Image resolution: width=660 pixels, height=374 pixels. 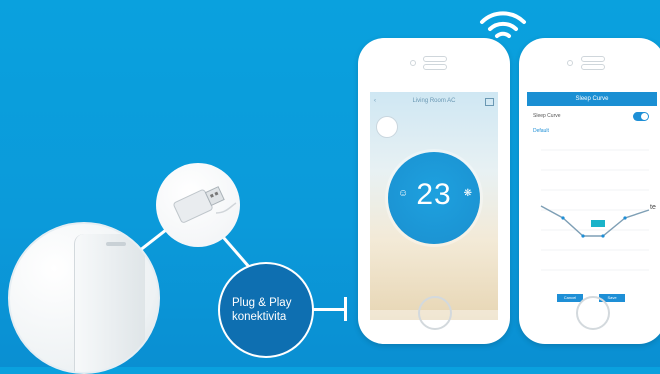 I want to click on plug-and-play-callout: Plug & Play konektivita, so click(x=266, y=310).